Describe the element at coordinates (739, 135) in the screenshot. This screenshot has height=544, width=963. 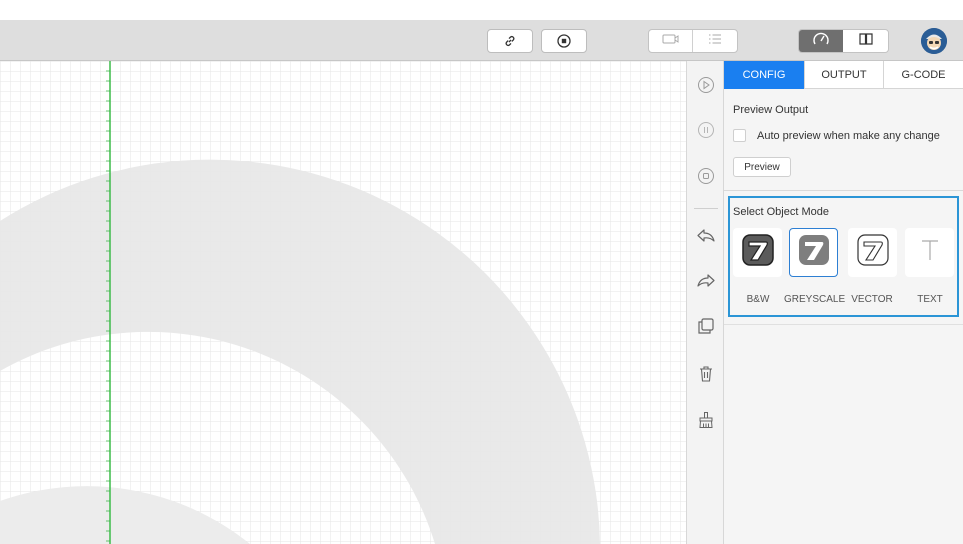
I see `auto-preview-checkbox` at that location.